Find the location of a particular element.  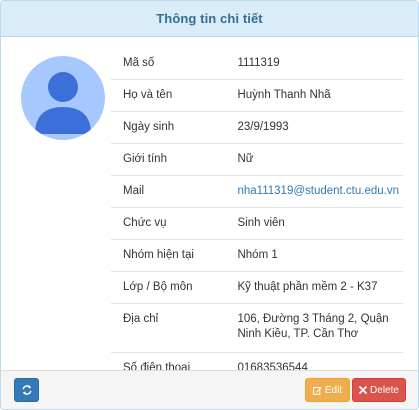

edit-button: Edit is located at coordinates (327, 390).